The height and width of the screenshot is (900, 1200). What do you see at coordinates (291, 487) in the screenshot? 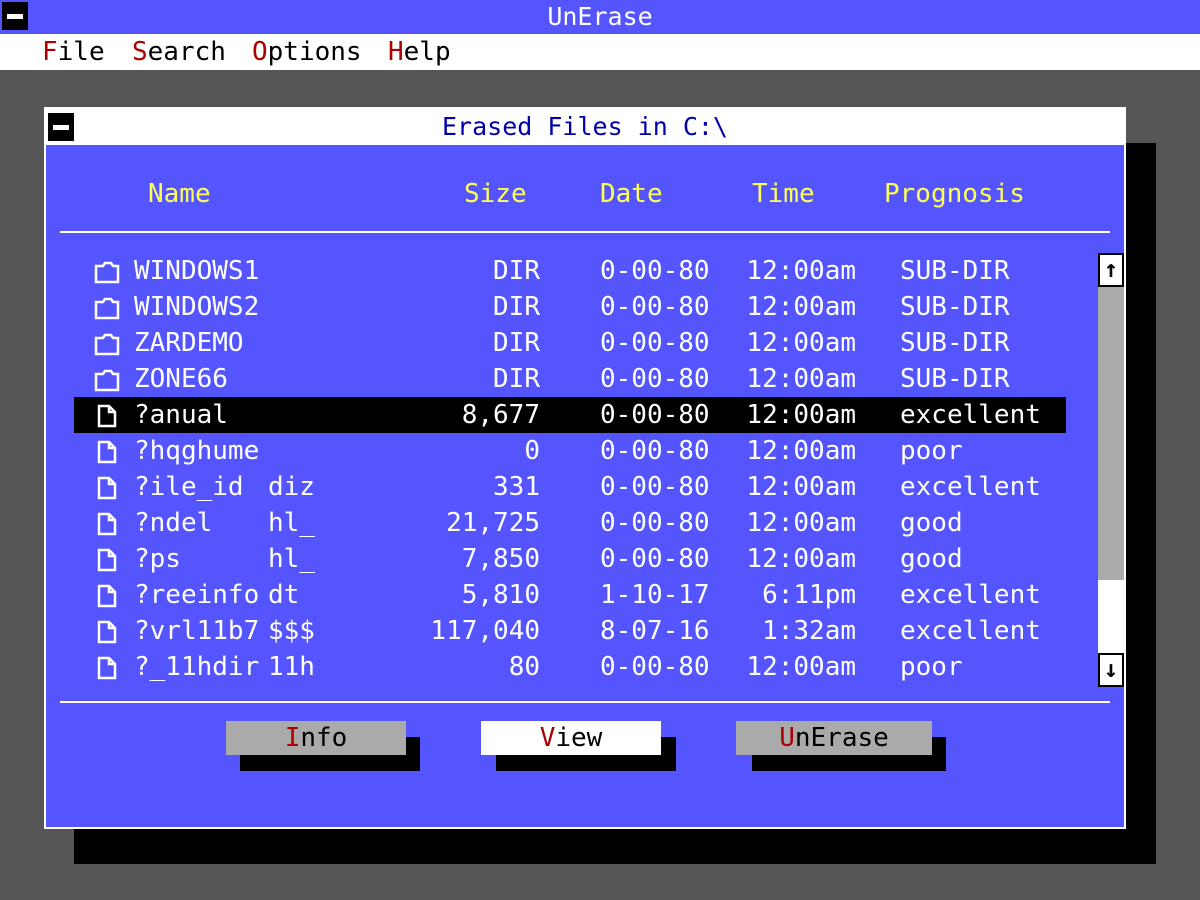
I see `file-ext: diz` at bounding box center [291, 487].